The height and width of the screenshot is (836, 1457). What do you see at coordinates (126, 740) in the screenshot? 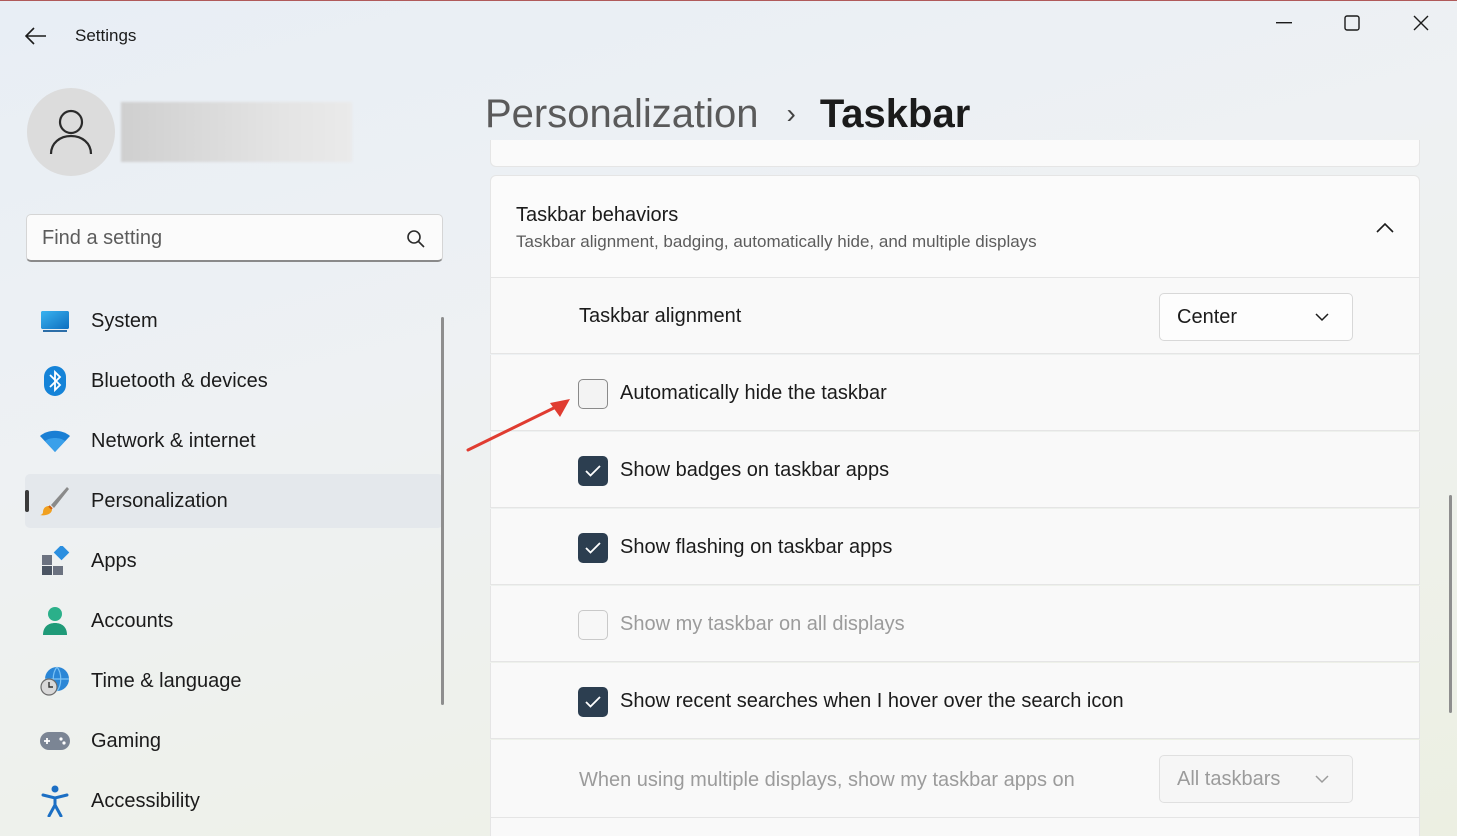
I see `sidebar-item-label: Gaming` at bounding box center [126, 740].